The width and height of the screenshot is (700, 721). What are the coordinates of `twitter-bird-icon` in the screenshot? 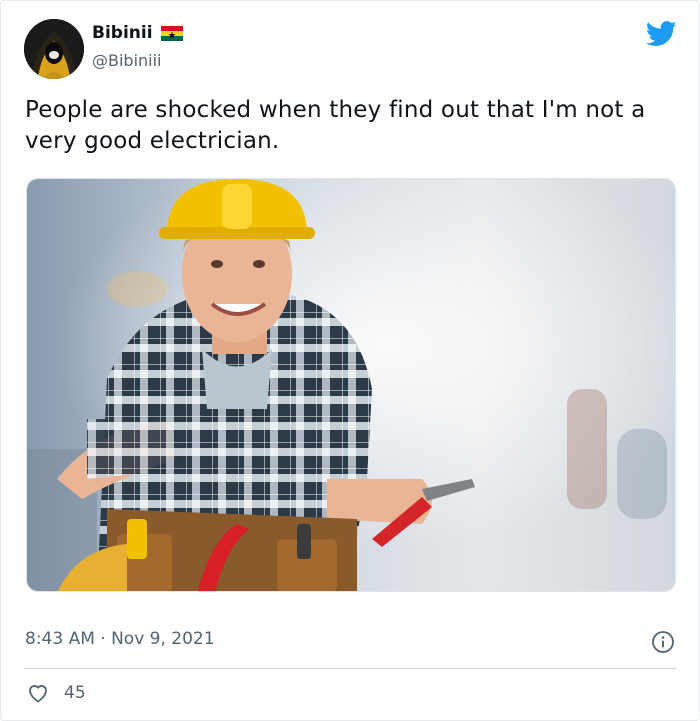 It's located at (661, 34).